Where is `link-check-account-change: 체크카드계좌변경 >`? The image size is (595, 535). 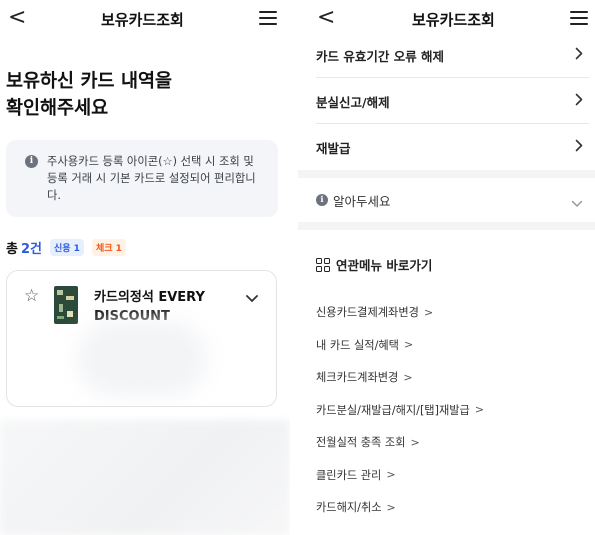 link-check-account-change: 체크카드계좌변경 > is located at coordinates (400, 377).